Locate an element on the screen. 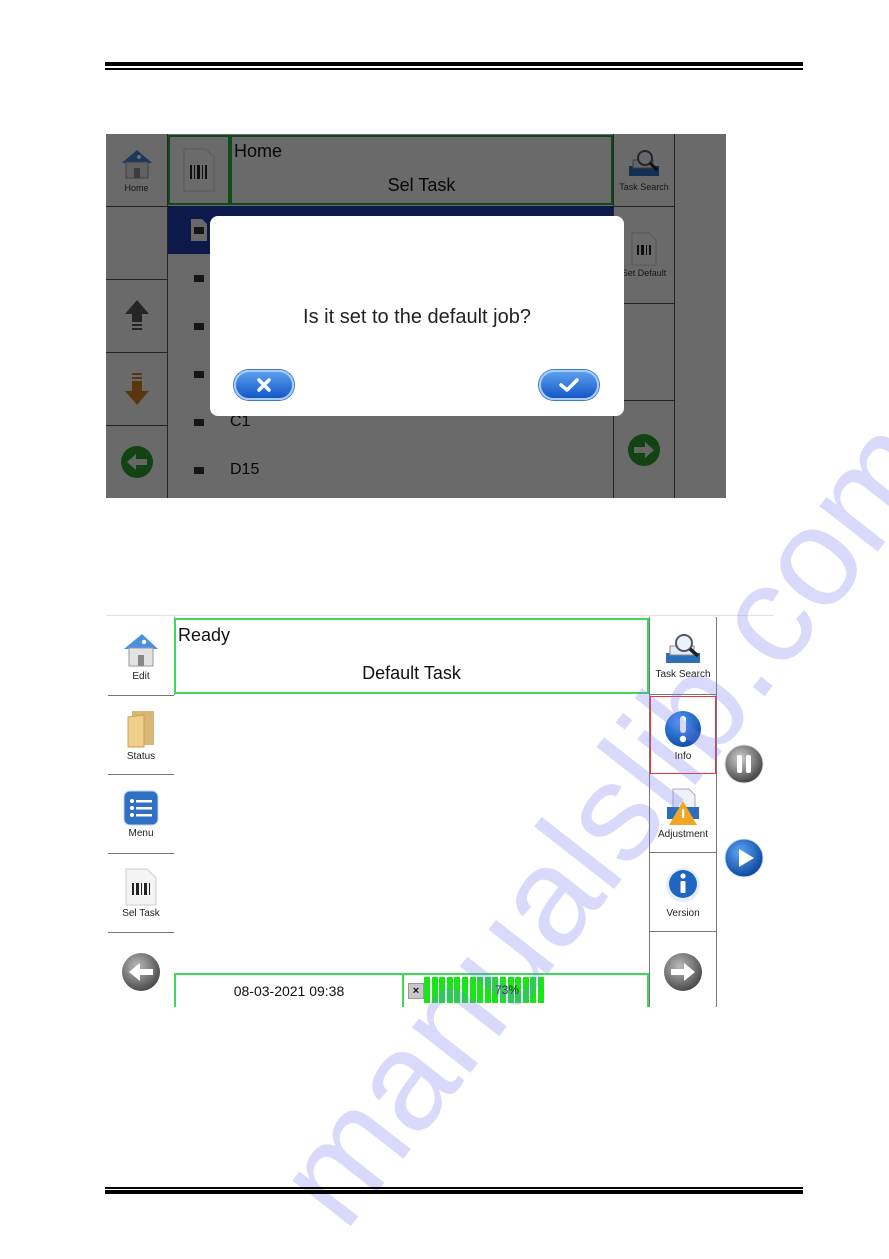 This screenshot has height=1259, width=889. footer-rule-thick is located at coordinates (454, 1192).